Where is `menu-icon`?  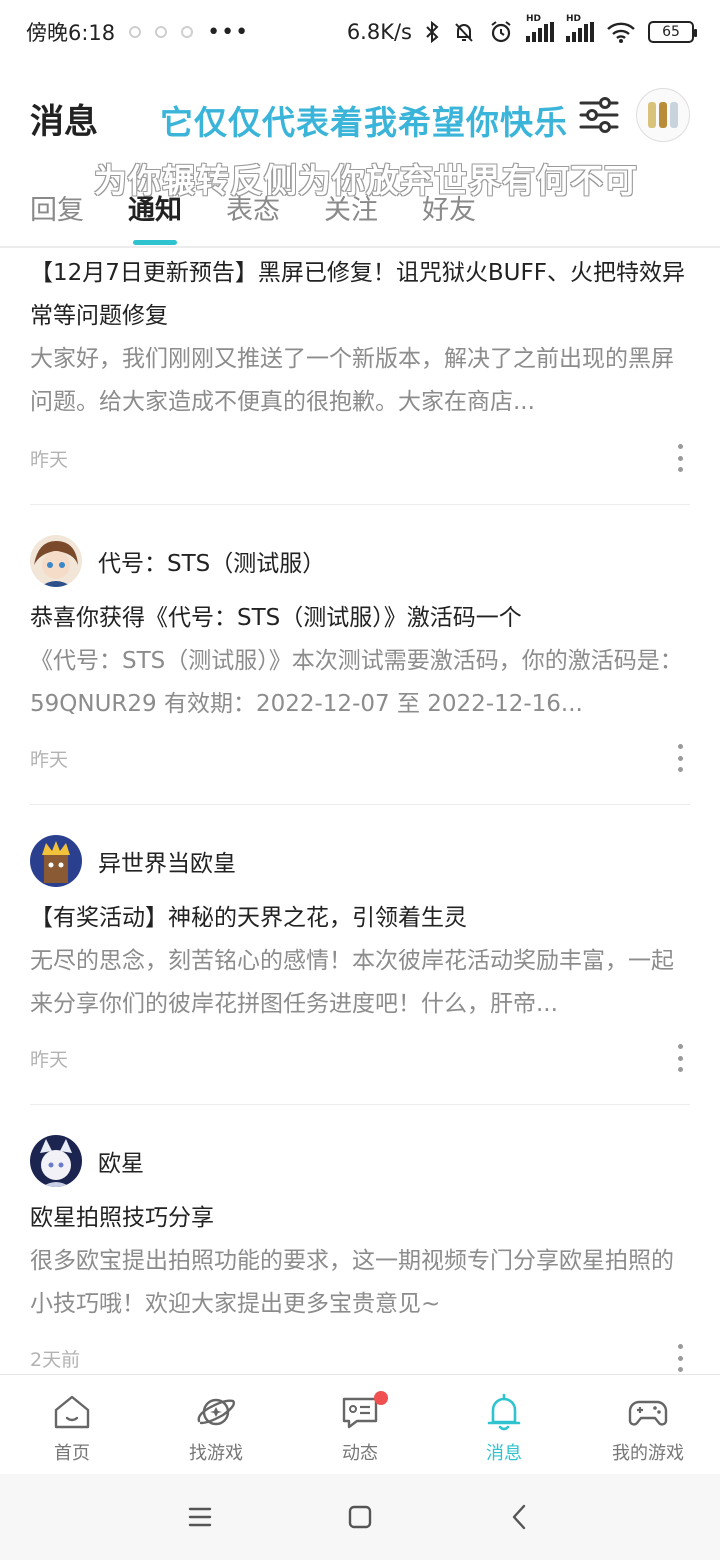
menu-icon is located at coordinates (200, 1517).